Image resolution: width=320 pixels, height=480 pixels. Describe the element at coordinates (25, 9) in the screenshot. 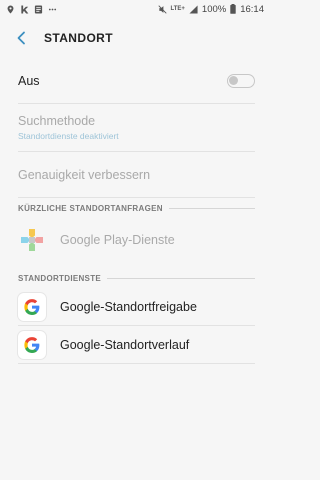

I see `k-app-icon` at that location.